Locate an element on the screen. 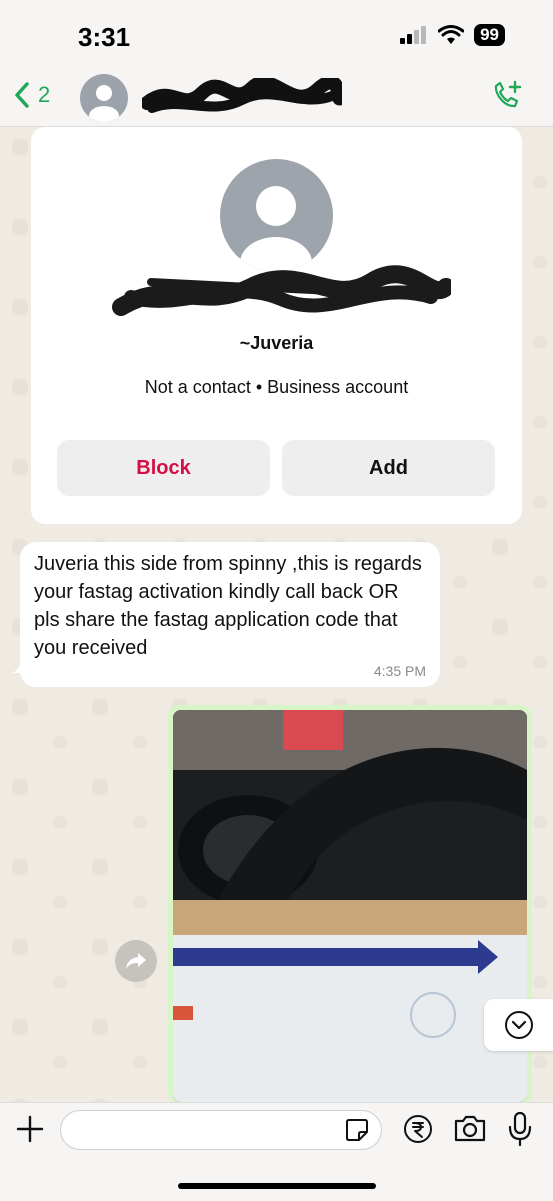 The width and height of the screenshot is (553, 1201). status-time: 3:31 is located at coordinates (104, 37).